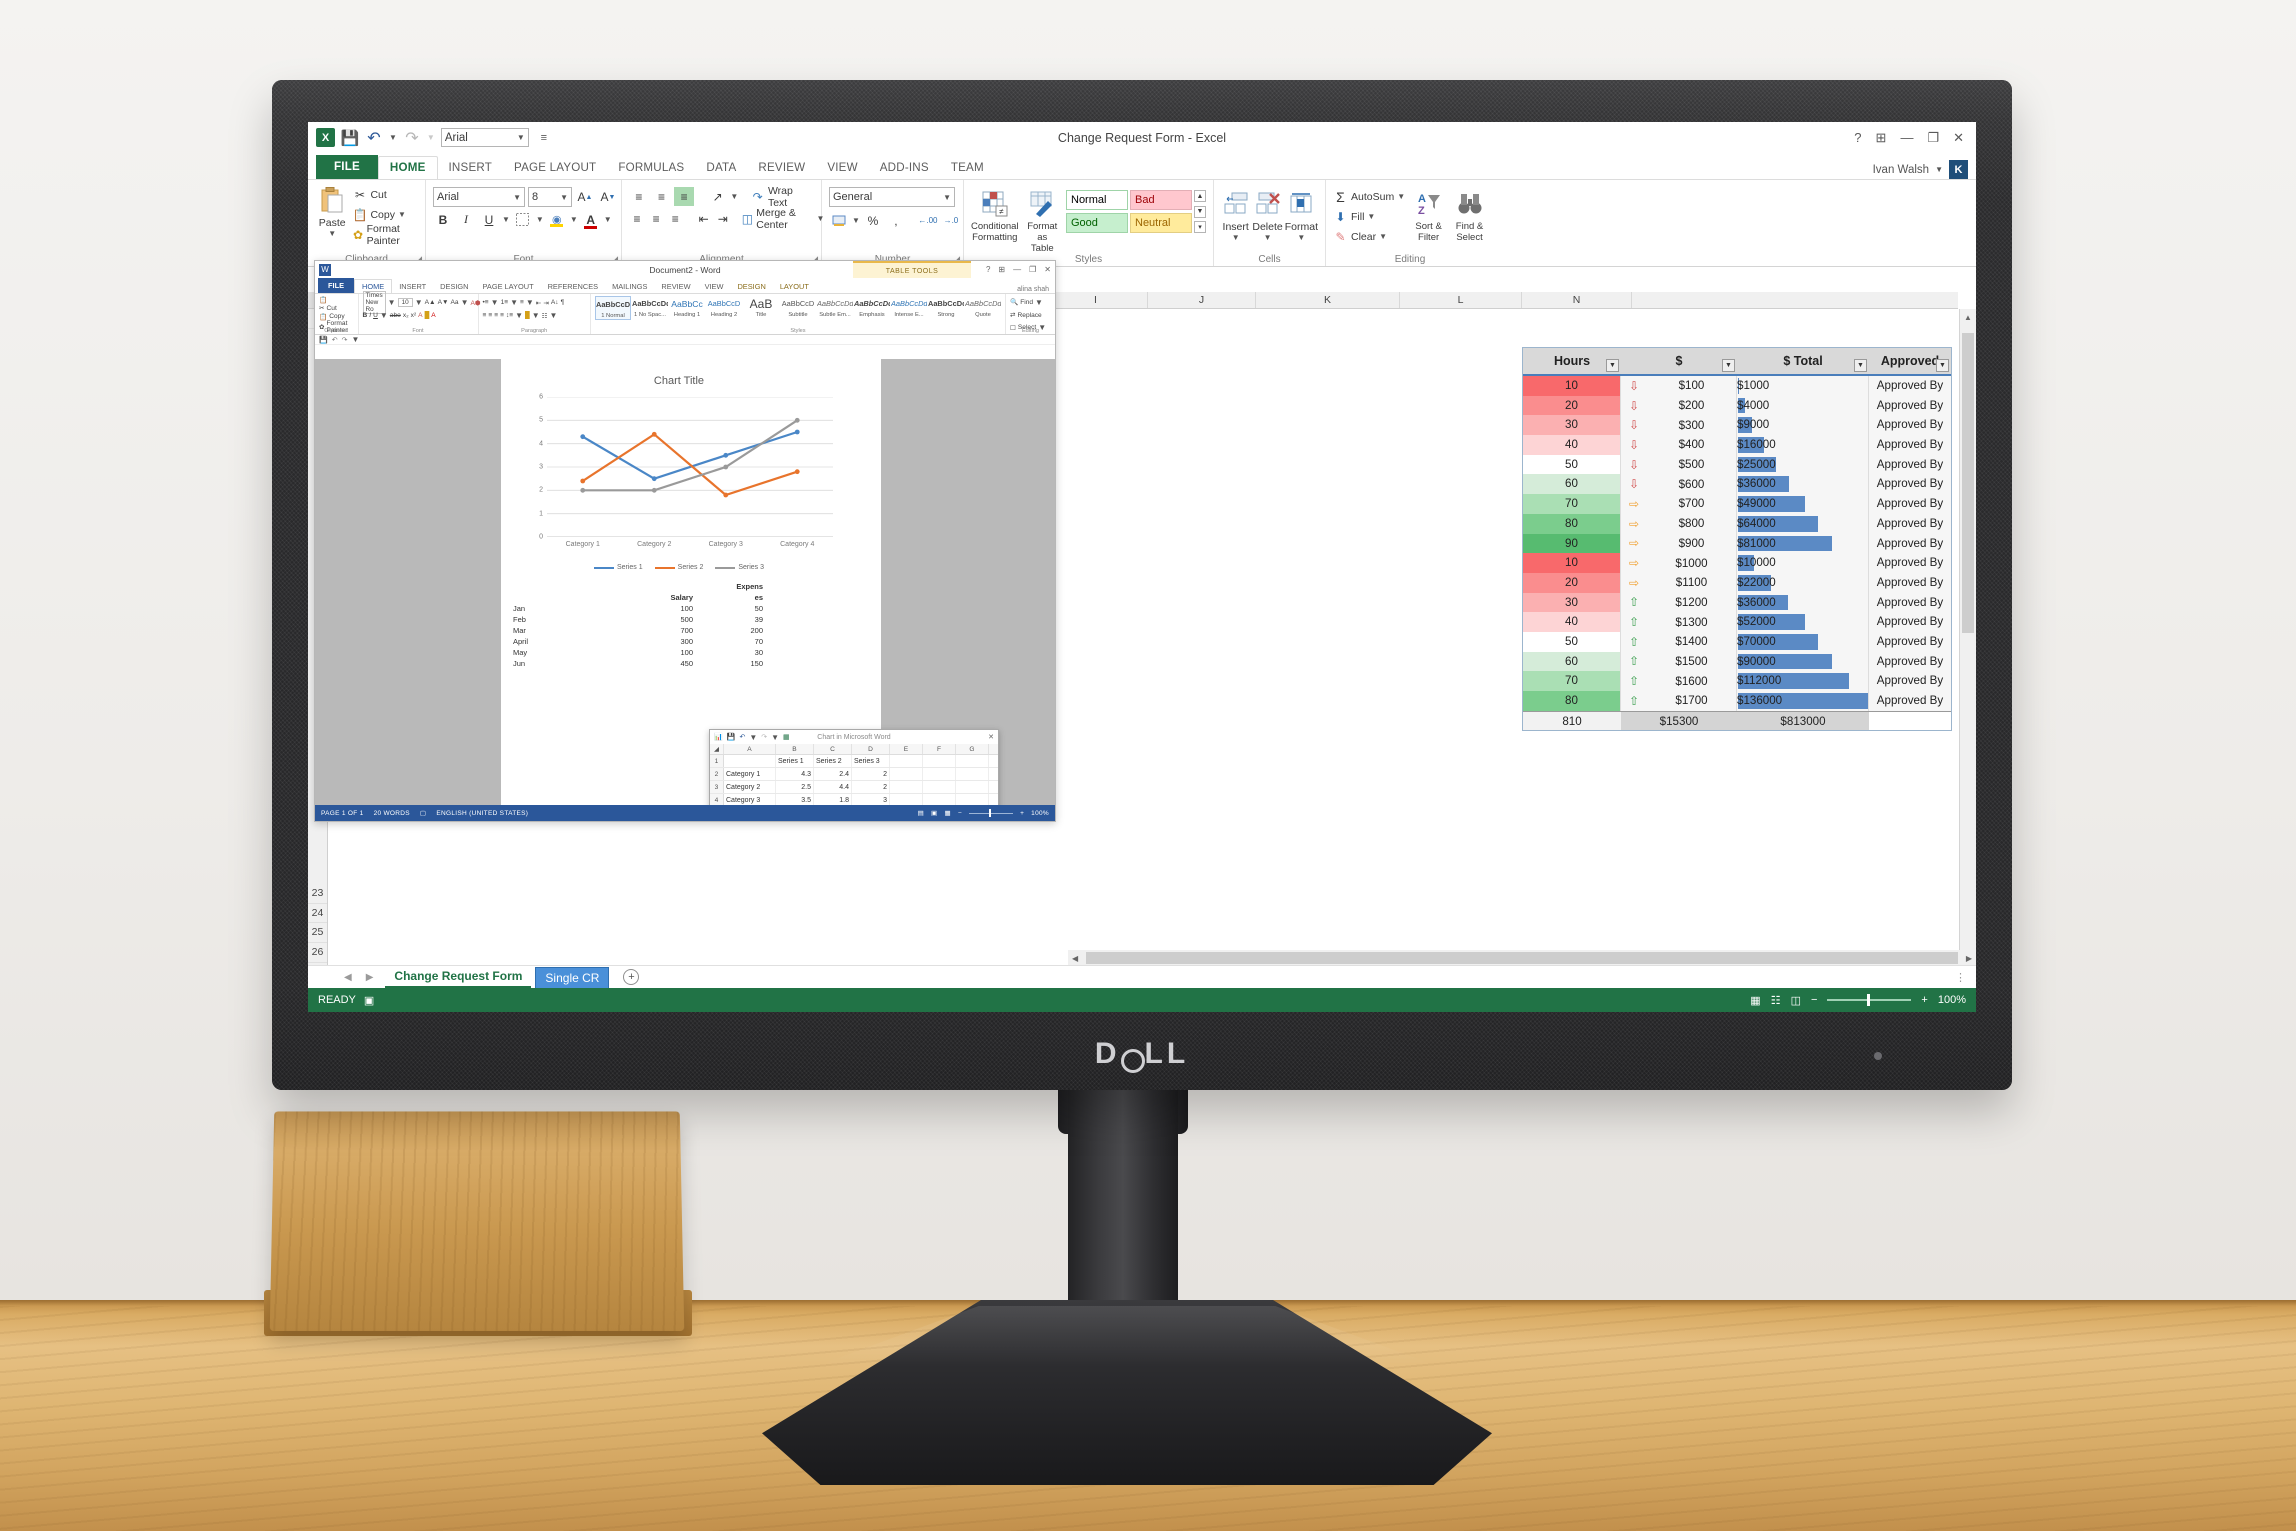  Describe the element at coordinates (471, 168) in the screenshot. I see `tab-insert: INSERT` at that location.